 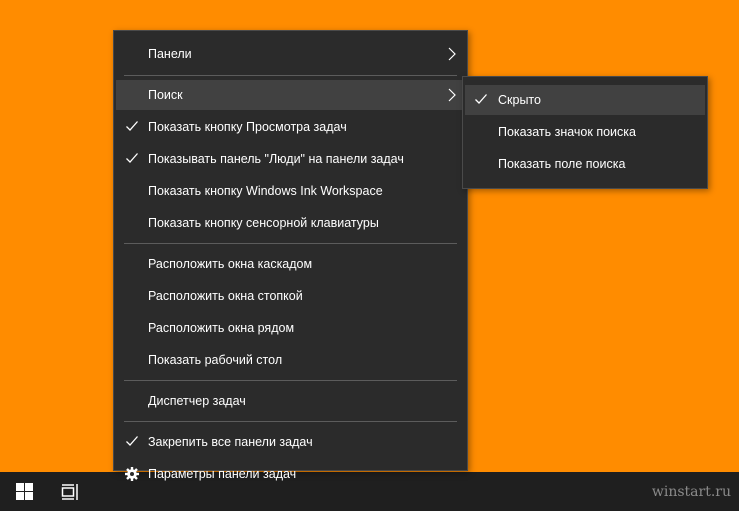 I want to click on submenu-item-show-search-icon: Показать значок поиска, so click(x=585, y=132).